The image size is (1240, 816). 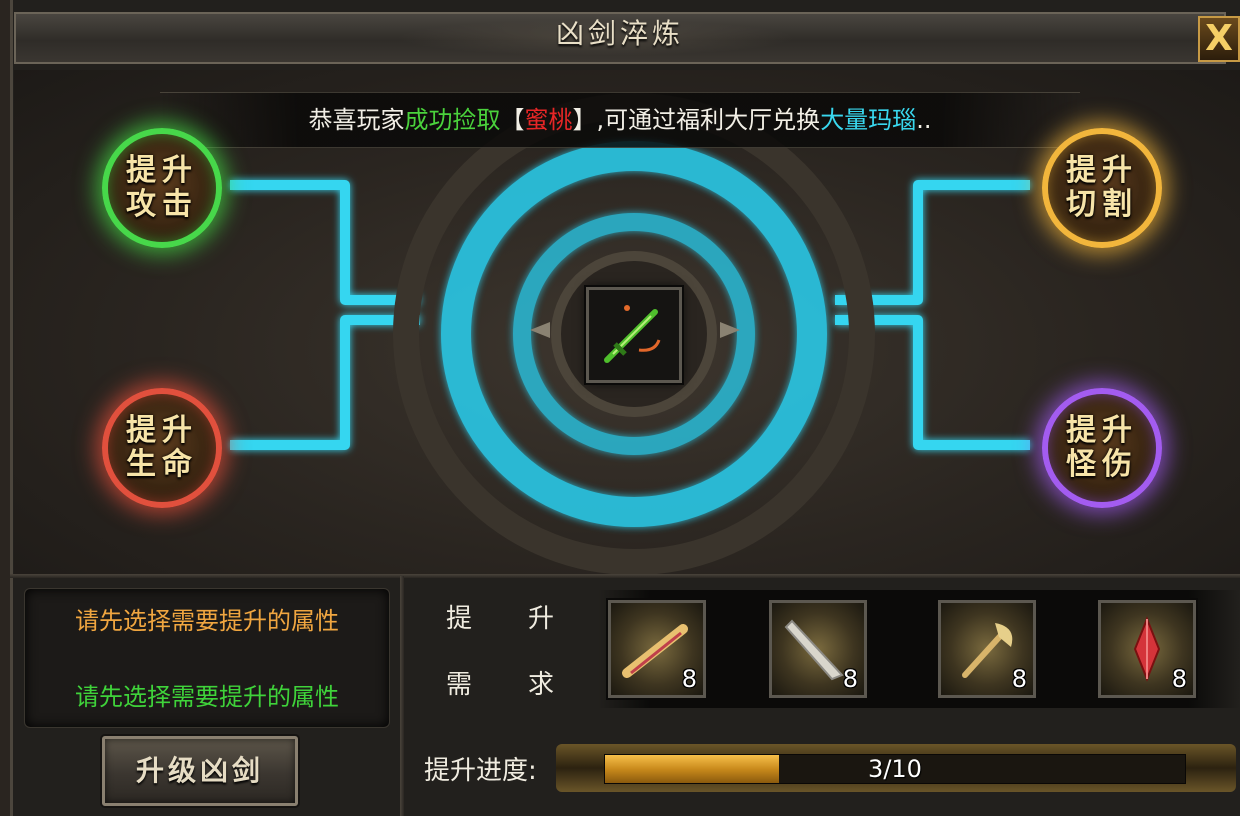 I want to click on notice-item: 蜜桃, so click(x=548, y=120).